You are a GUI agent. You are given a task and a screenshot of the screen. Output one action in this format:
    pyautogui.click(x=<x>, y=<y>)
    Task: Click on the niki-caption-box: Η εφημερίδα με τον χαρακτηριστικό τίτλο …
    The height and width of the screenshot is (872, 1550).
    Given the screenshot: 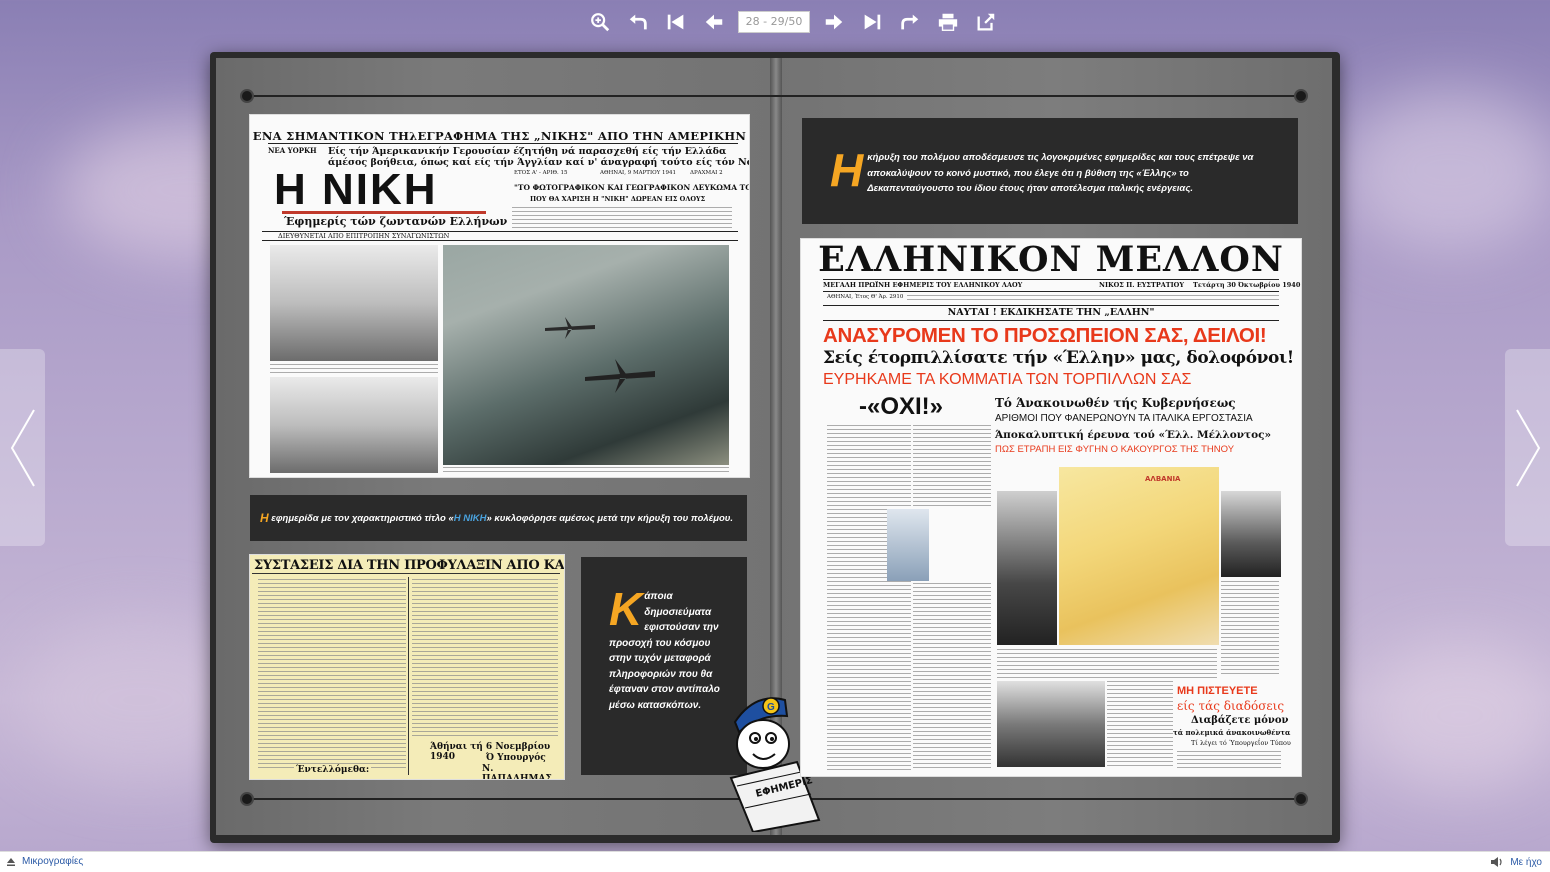 What is the action you would take?
    pyautogui.click(x=498, y=518)
    